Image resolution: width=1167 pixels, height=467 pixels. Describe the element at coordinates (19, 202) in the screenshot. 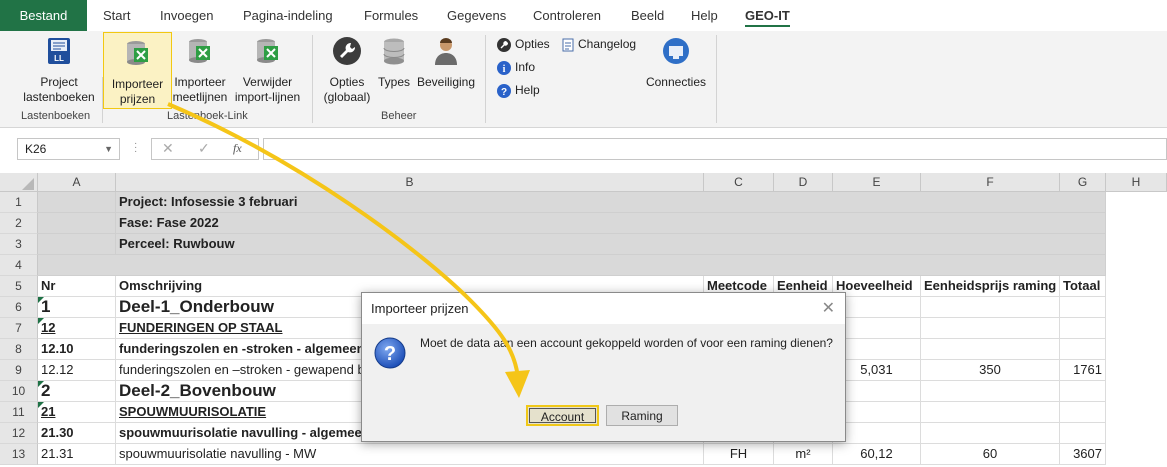

I see `row-header: 1` at that location.